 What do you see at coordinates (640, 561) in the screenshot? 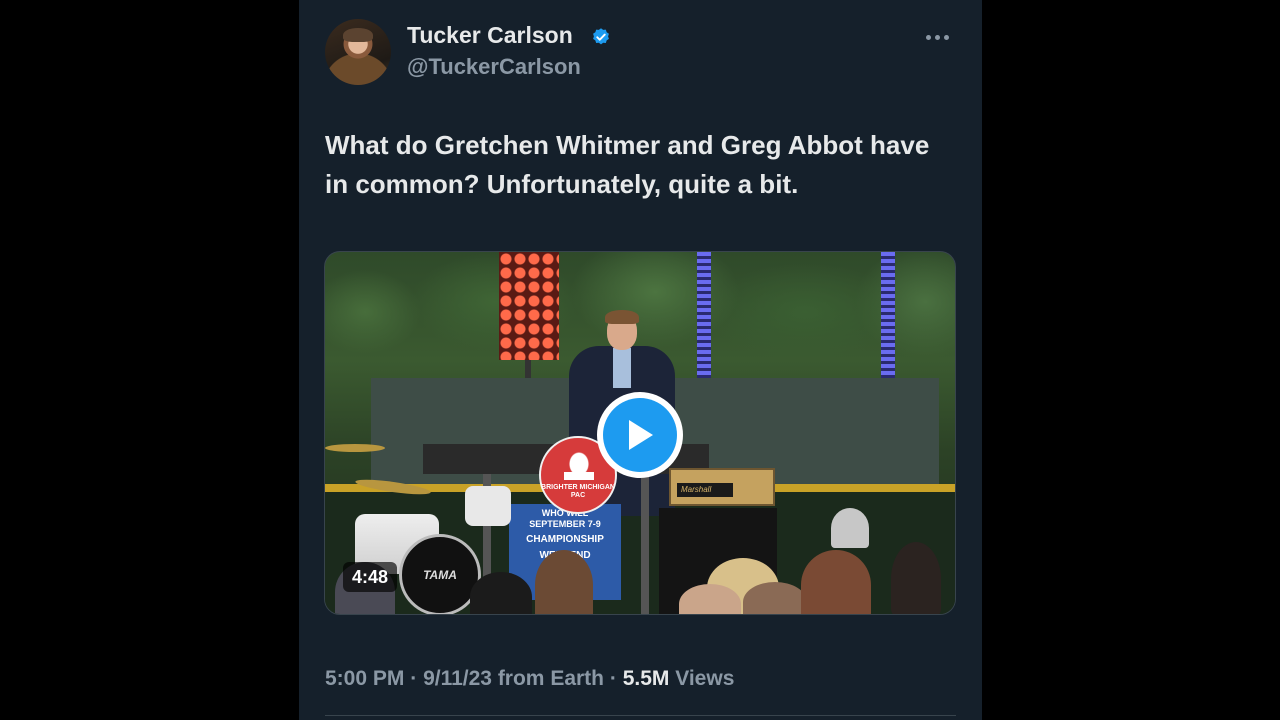
I see `video-scene-crowd` at bounding box center [640, 561].